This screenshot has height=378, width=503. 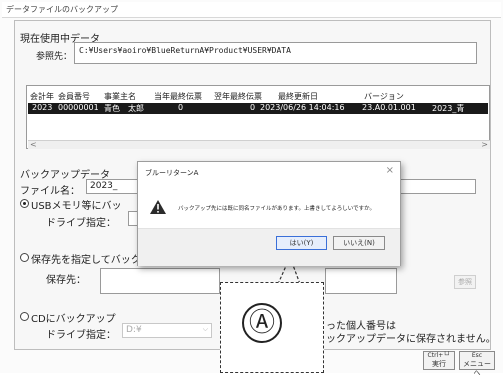 What do you see at coordinates (66, 280) in the screenshot?
I see `dest-label: 保存先：` at bounding box center [66, 280].